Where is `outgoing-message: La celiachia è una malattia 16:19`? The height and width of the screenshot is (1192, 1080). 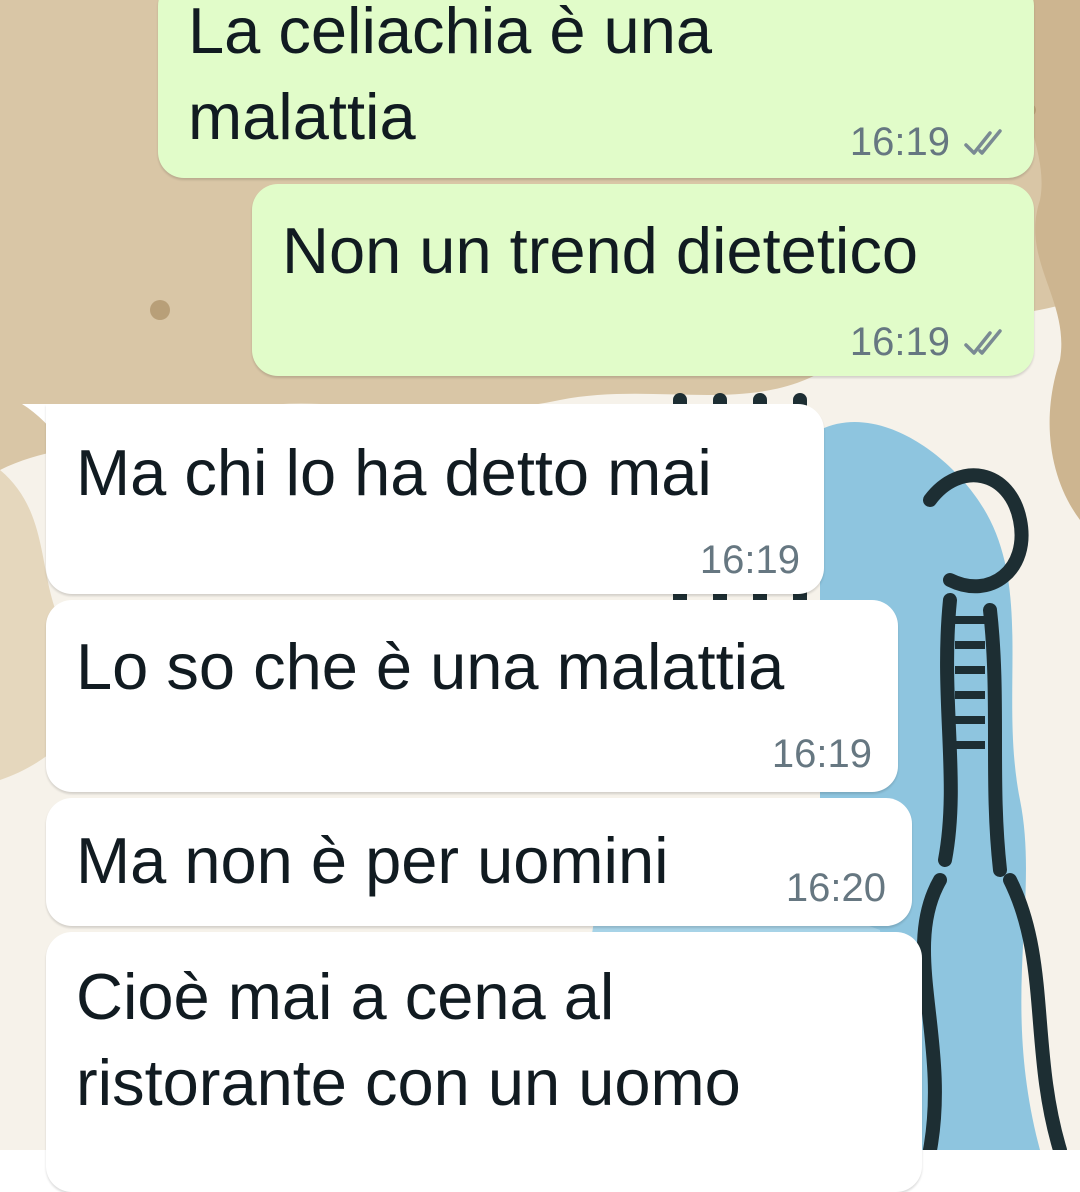
outgoing-message: La celiachia è una malattia 16:19 is located at coordinates (596, 89).